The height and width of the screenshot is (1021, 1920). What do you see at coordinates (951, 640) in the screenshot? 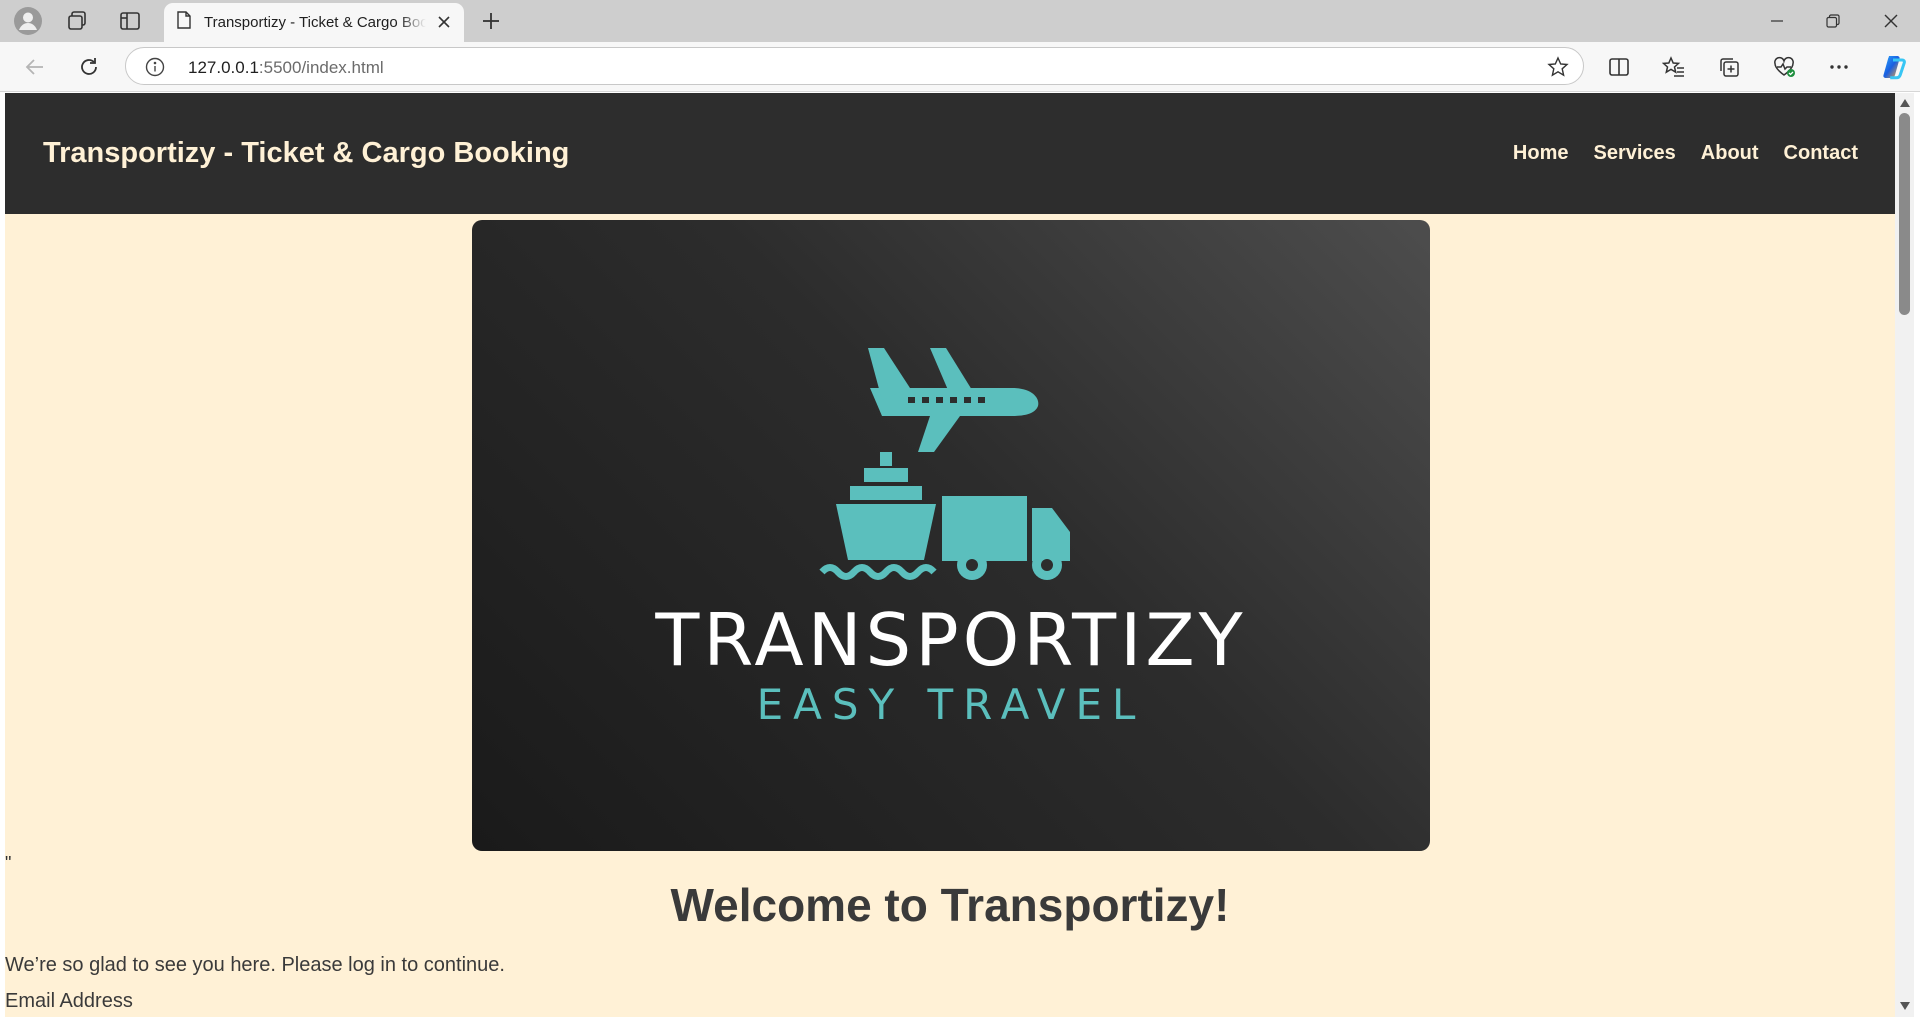
I see `brand-name: TRANSPORTIZY` at bounding box center [951, 640].